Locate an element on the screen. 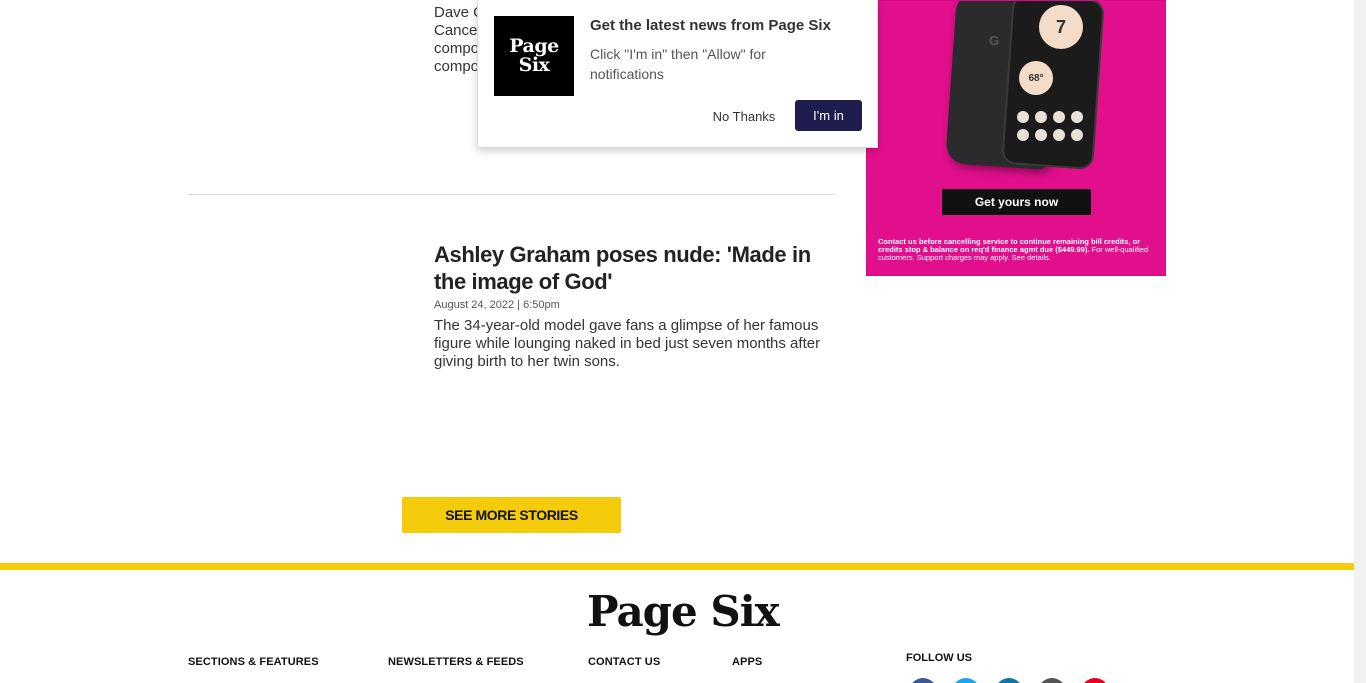  phone-logo: G is located at coordinates (994, 40).